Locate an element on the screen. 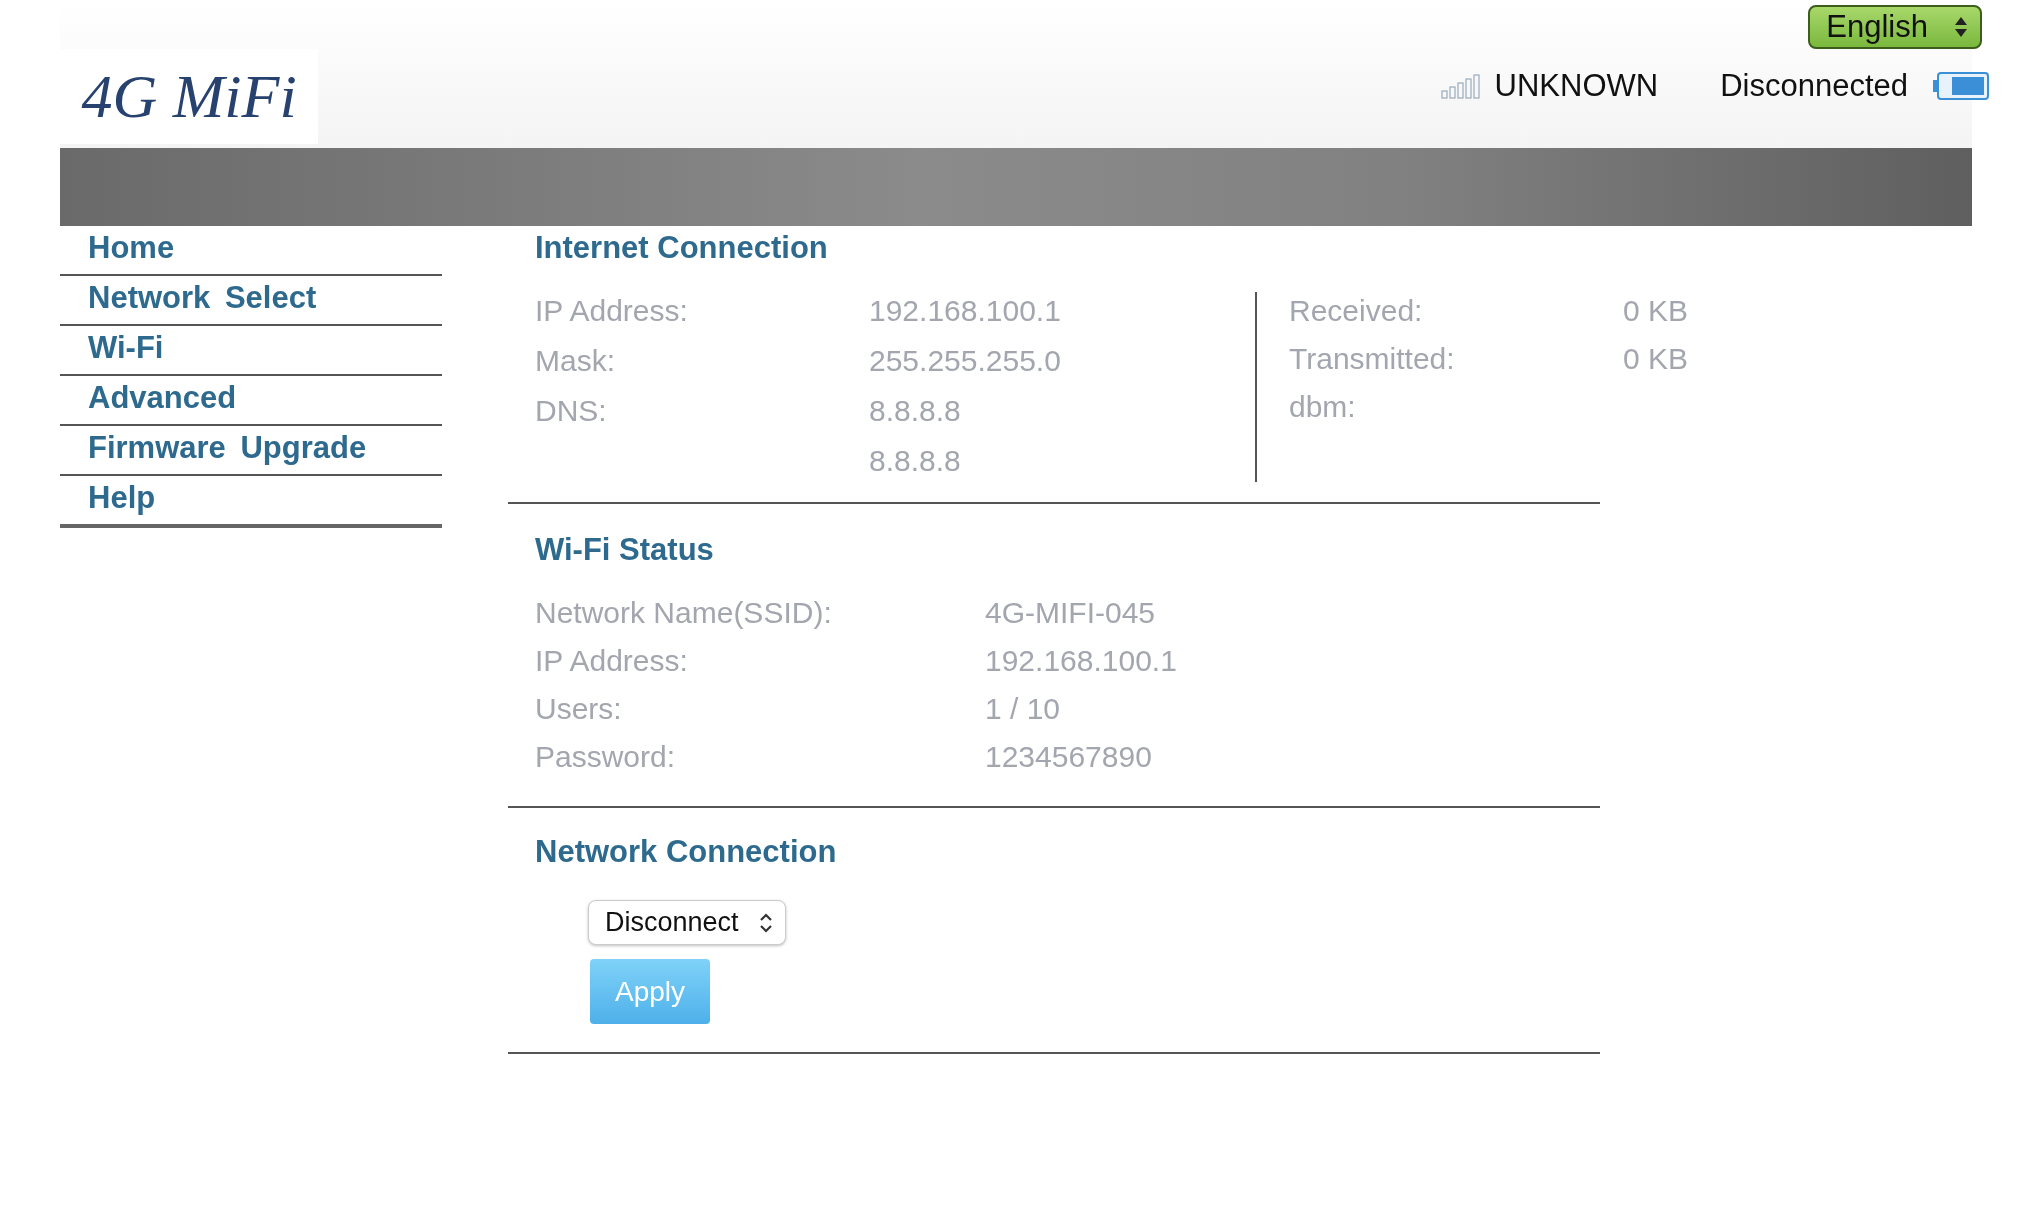 This screenshot has width=2044, height=1206. field-label: Transmitted: is located at coordinates (1372, 359).